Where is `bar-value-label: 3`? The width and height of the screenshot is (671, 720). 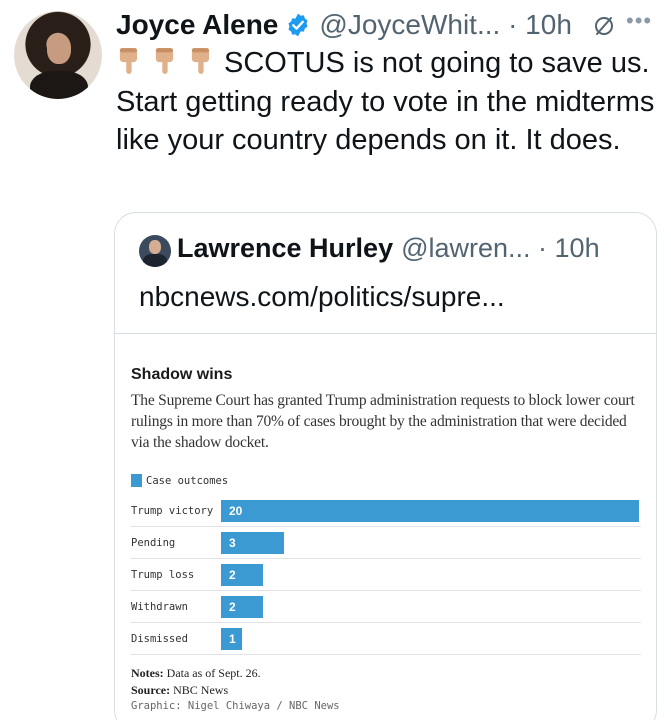 bar-value-label: 3 is located at coordinates (232, 543).